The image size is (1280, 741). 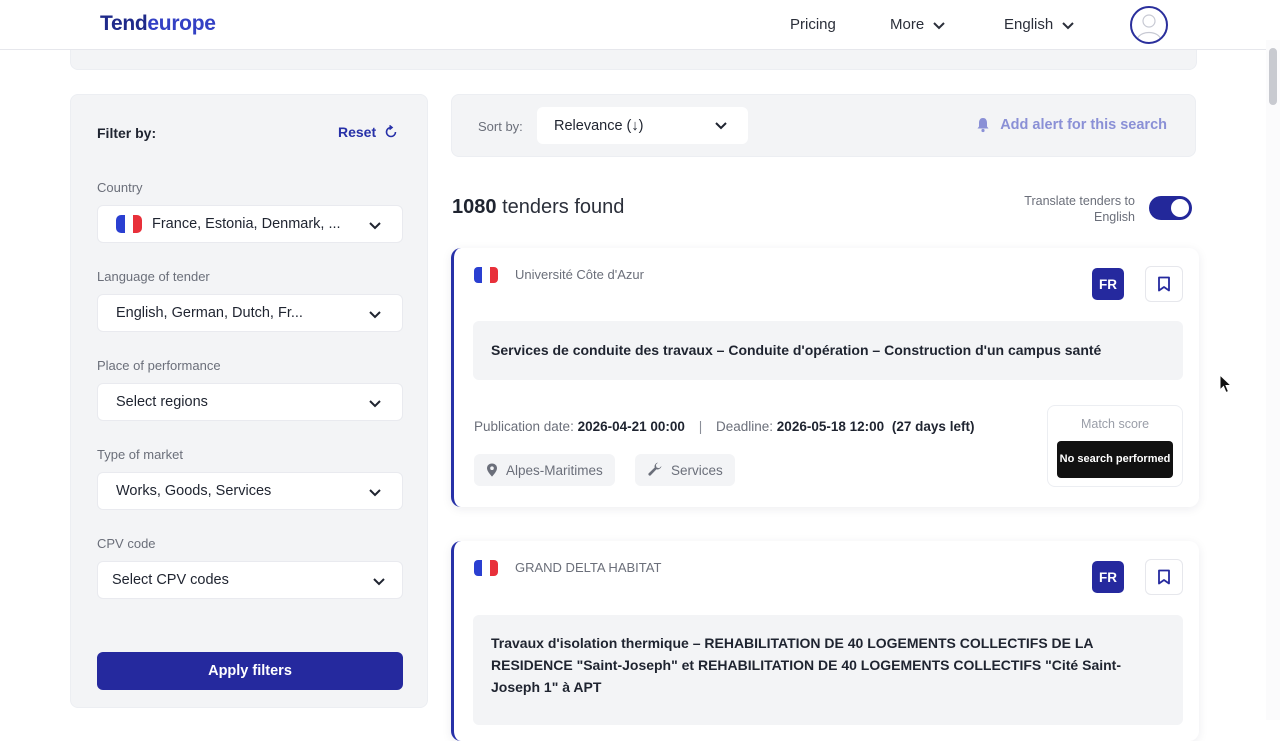 I want to click on match-score-box: Match score No search performed, so click(x=1115, y=446).